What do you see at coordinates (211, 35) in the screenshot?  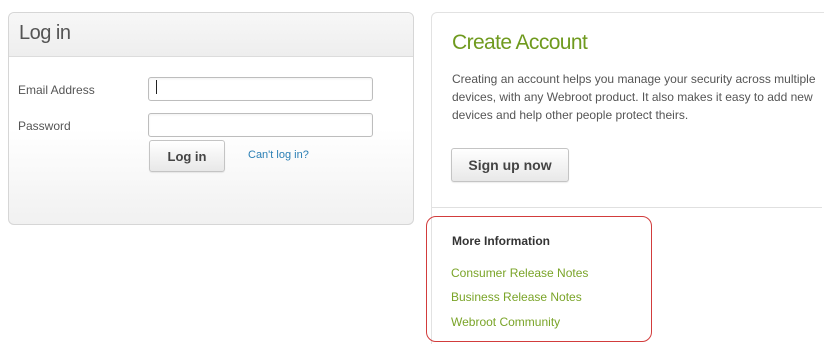 I see `login-header: Log in` at bounding box center [211, 35].